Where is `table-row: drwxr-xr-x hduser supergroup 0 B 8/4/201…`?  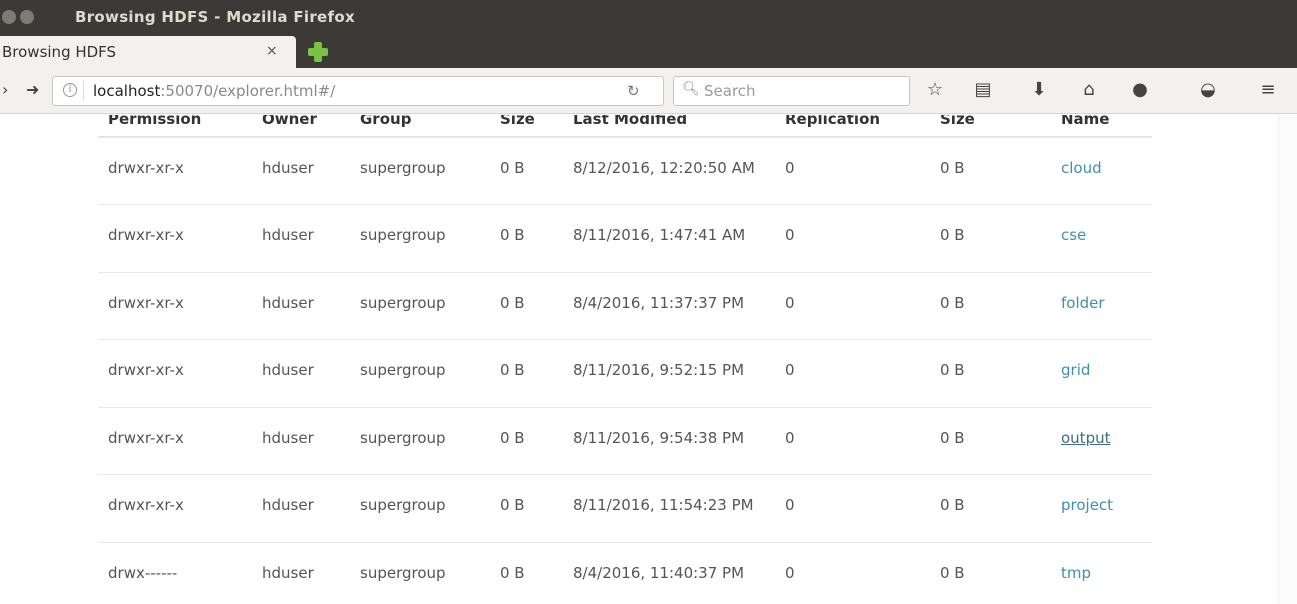 table-row: drwxr-xr-x hduser supergroup 0 B 8/4/201… is located at coordinates (625, 305).